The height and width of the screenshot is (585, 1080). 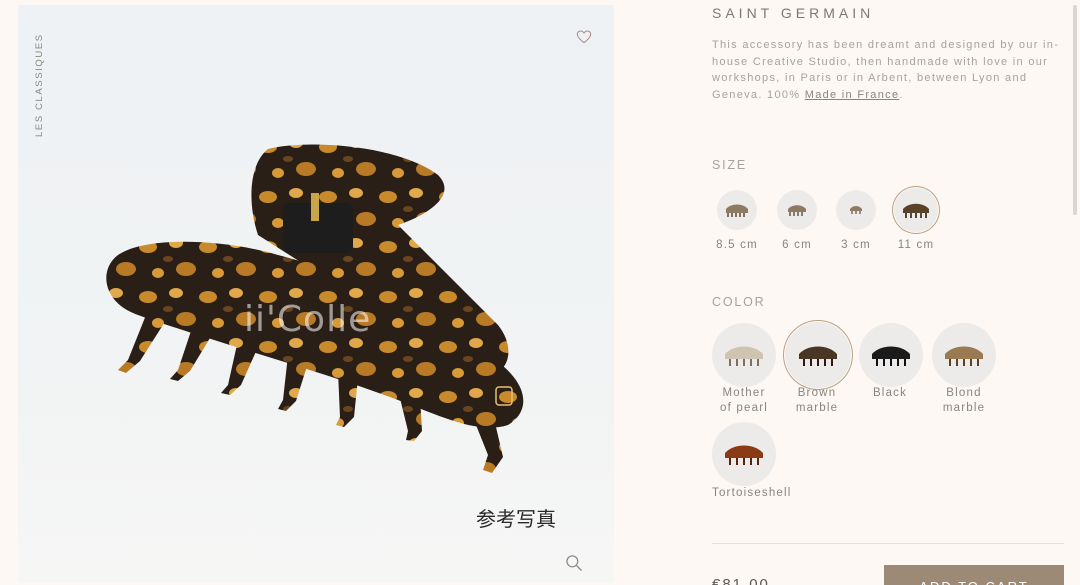 I want to click on divider, so click(x=888, y=543).